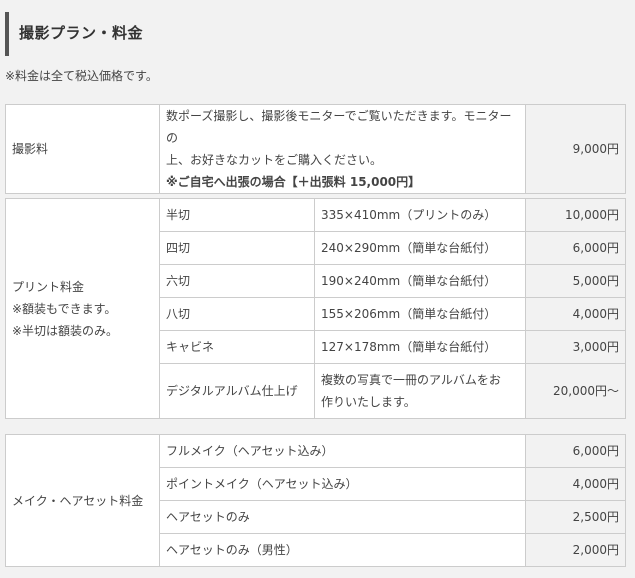 This screenshot has width=635, height=578. I want to click on print-category: プリント料金 ※額装もできます。 ※半切は額装のみ。, so click(82, 308).